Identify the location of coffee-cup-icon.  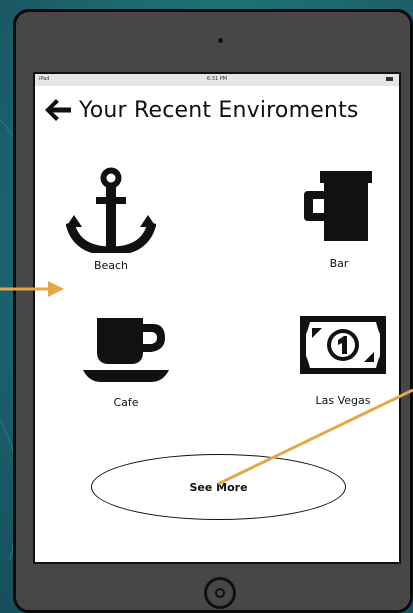
(126, 350).